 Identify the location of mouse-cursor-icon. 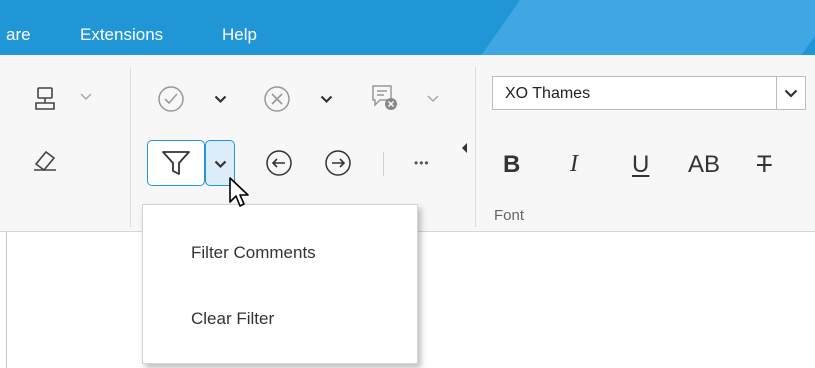
(239, 192).